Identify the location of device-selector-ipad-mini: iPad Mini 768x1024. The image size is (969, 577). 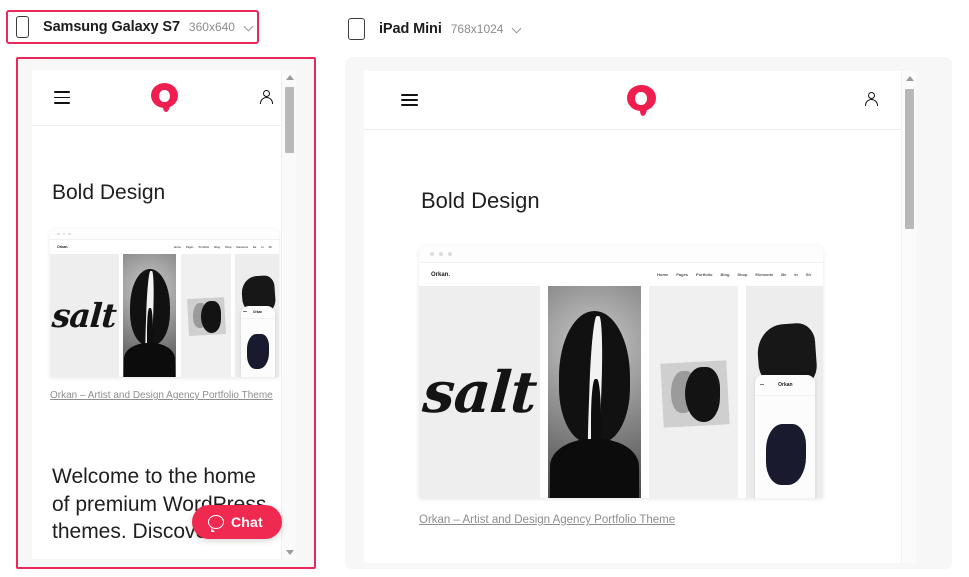
(435, 29).